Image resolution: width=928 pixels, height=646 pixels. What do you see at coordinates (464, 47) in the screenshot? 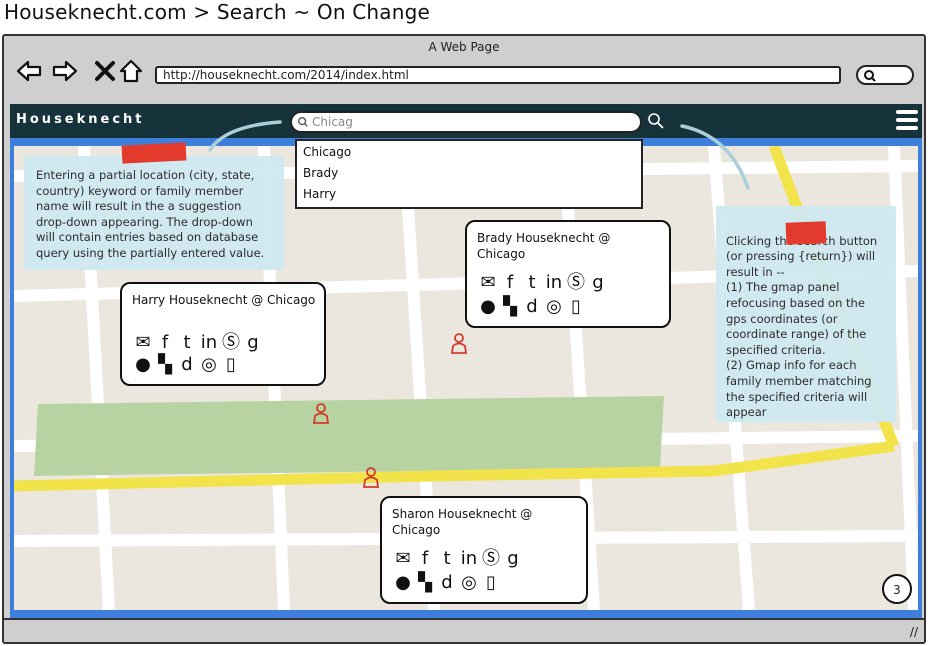
I see `window-title: A Web Page` at bounding box center [464, 47].